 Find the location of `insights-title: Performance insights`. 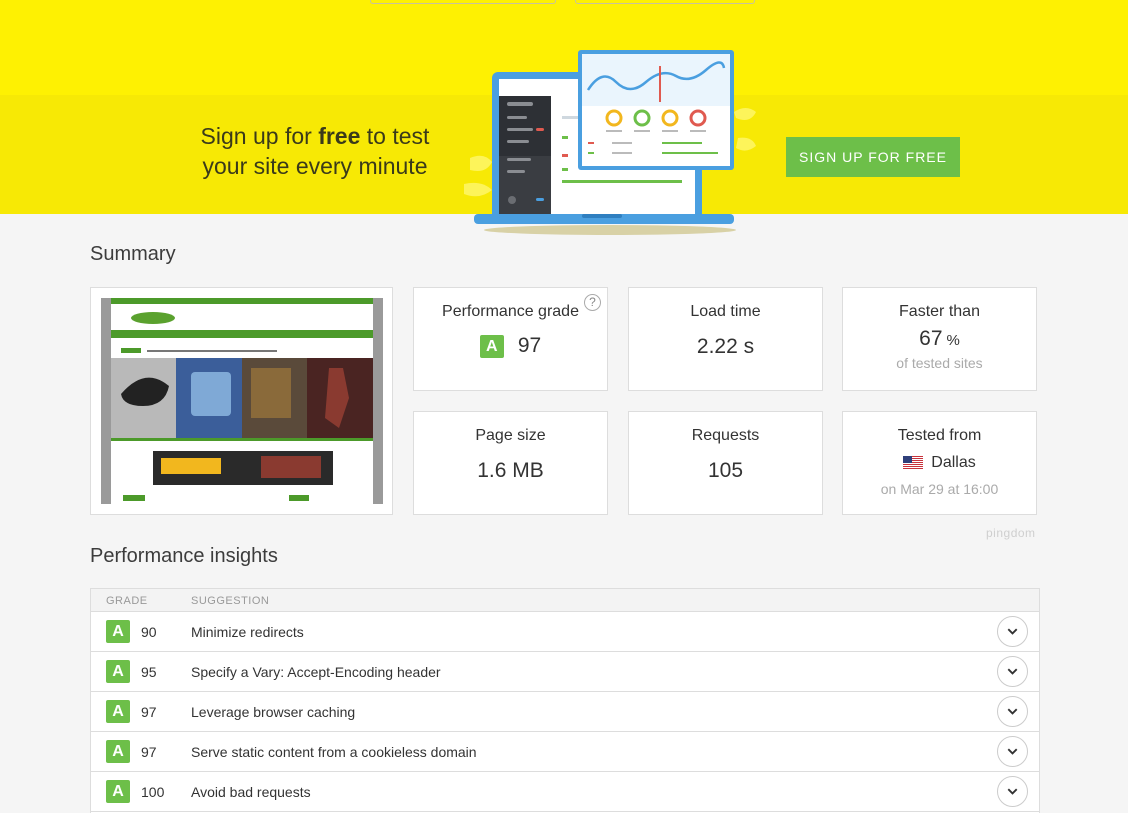

insights-title: Performance insights is located at coordinates (184, 556).